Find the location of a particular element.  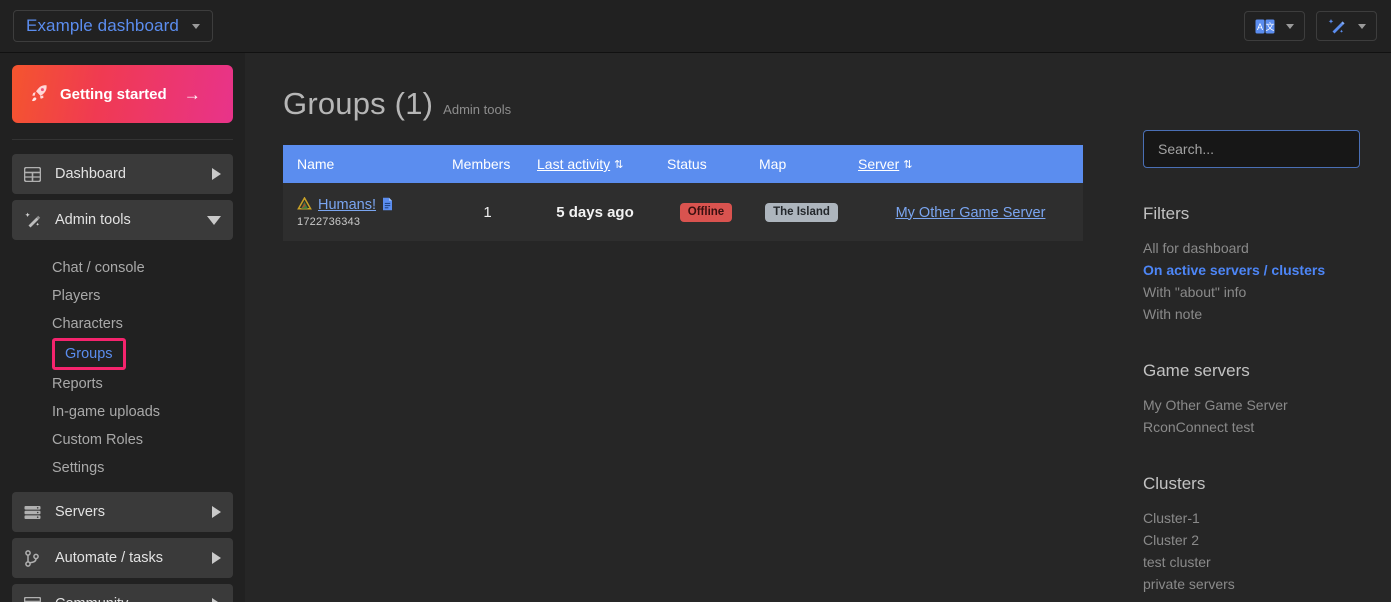

group-id: 1722736343 is located at coordinates (329, 221).